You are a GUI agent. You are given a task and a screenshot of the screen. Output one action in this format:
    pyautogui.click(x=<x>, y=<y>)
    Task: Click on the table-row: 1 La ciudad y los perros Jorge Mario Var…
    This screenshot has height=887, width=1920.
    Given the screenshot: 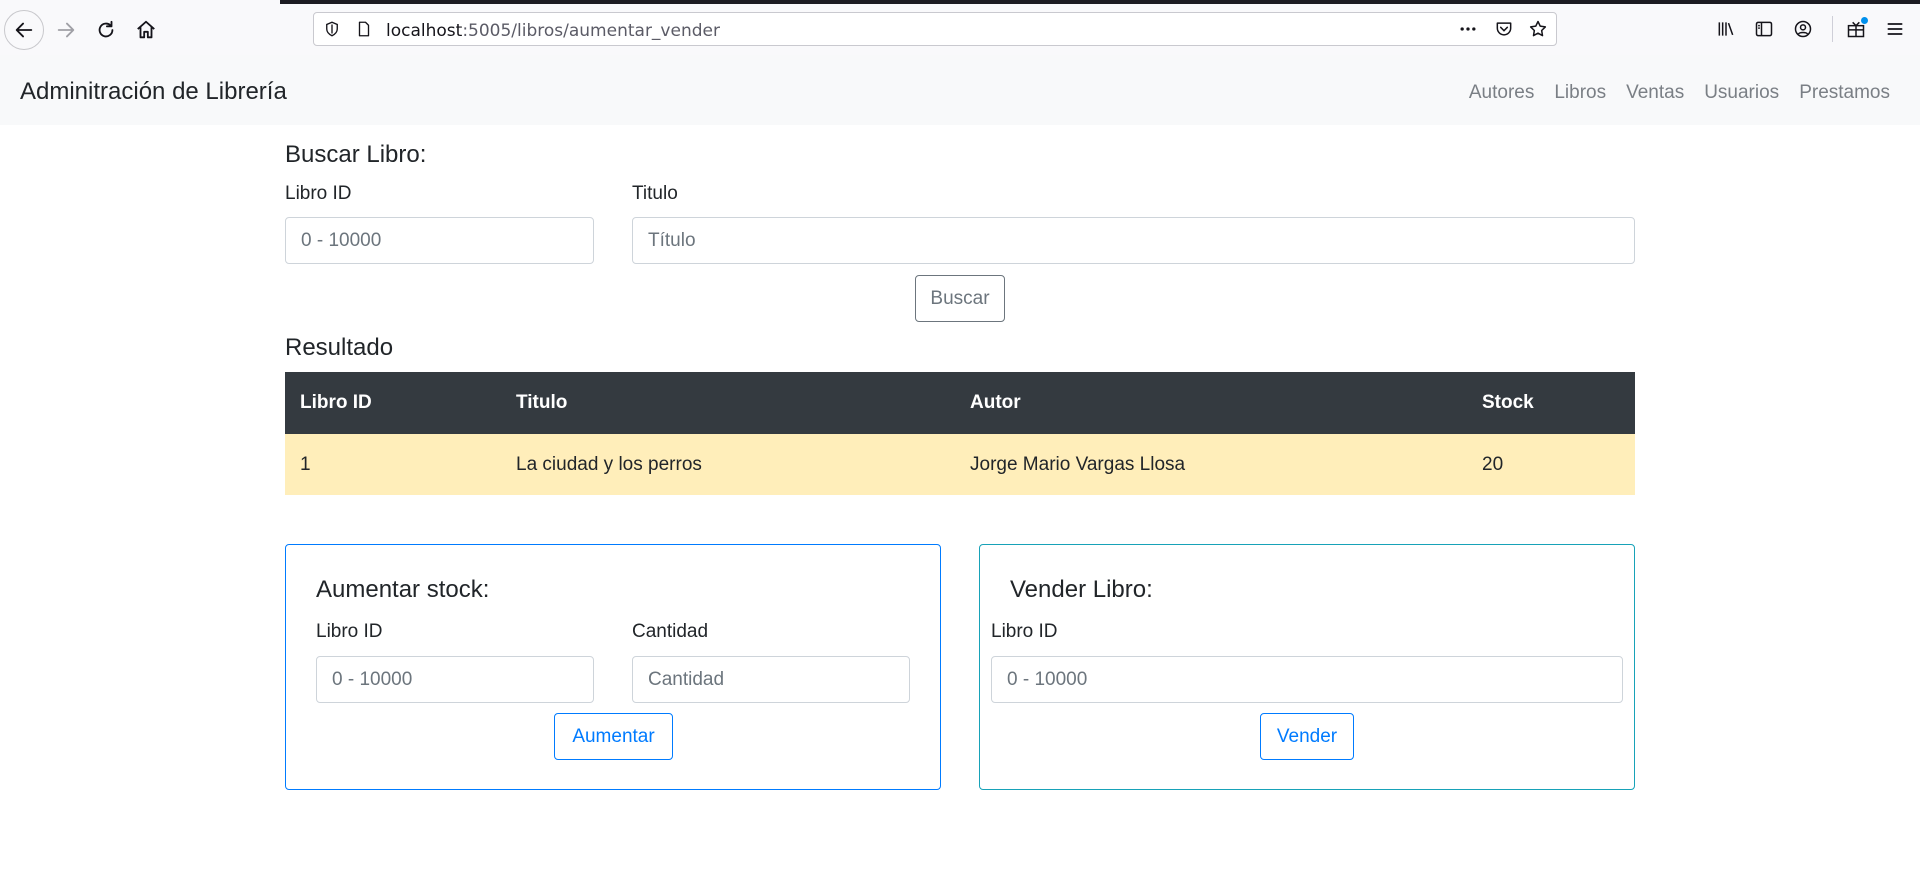 What is the action you would take?
    pyautogui.click(x=960, y=464)
    